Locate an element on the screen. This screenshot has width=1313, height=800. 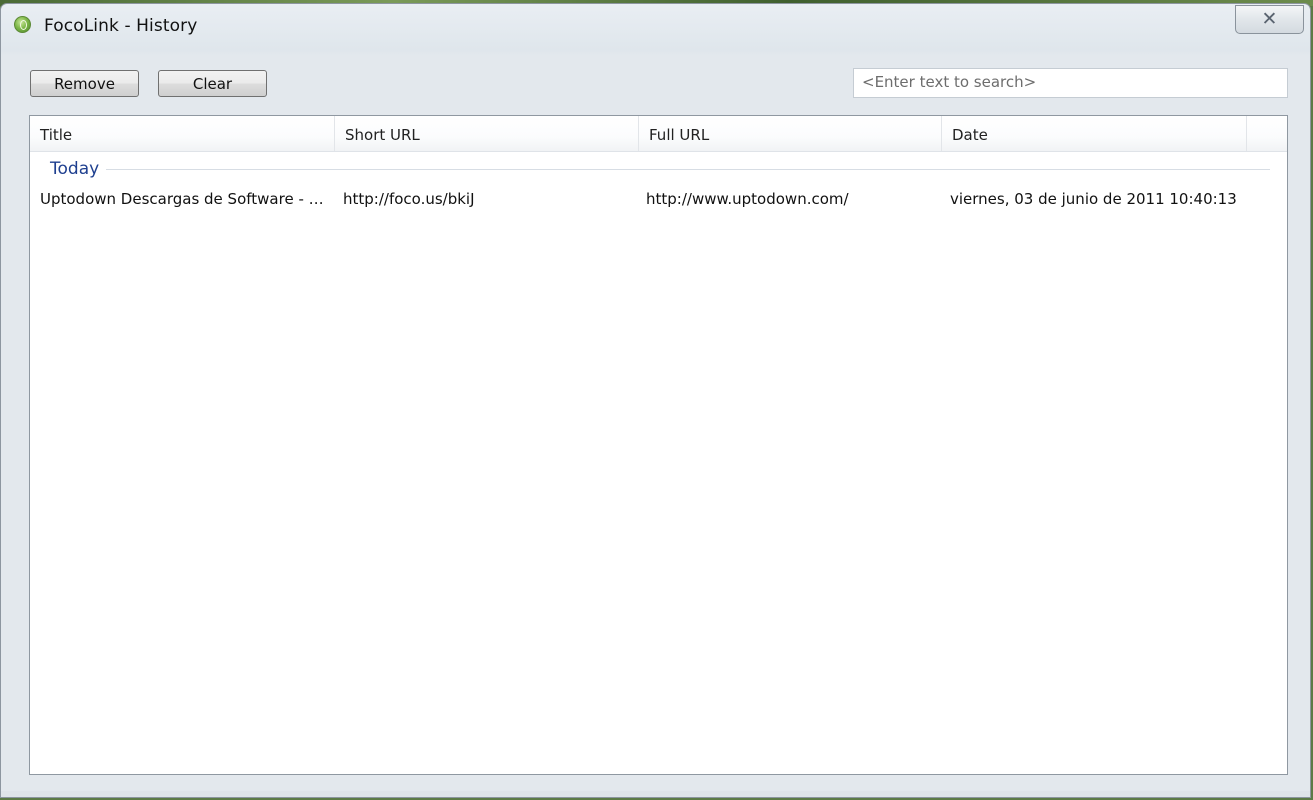
column-header-full-url: Full URL is located at coordinates (790, 133).